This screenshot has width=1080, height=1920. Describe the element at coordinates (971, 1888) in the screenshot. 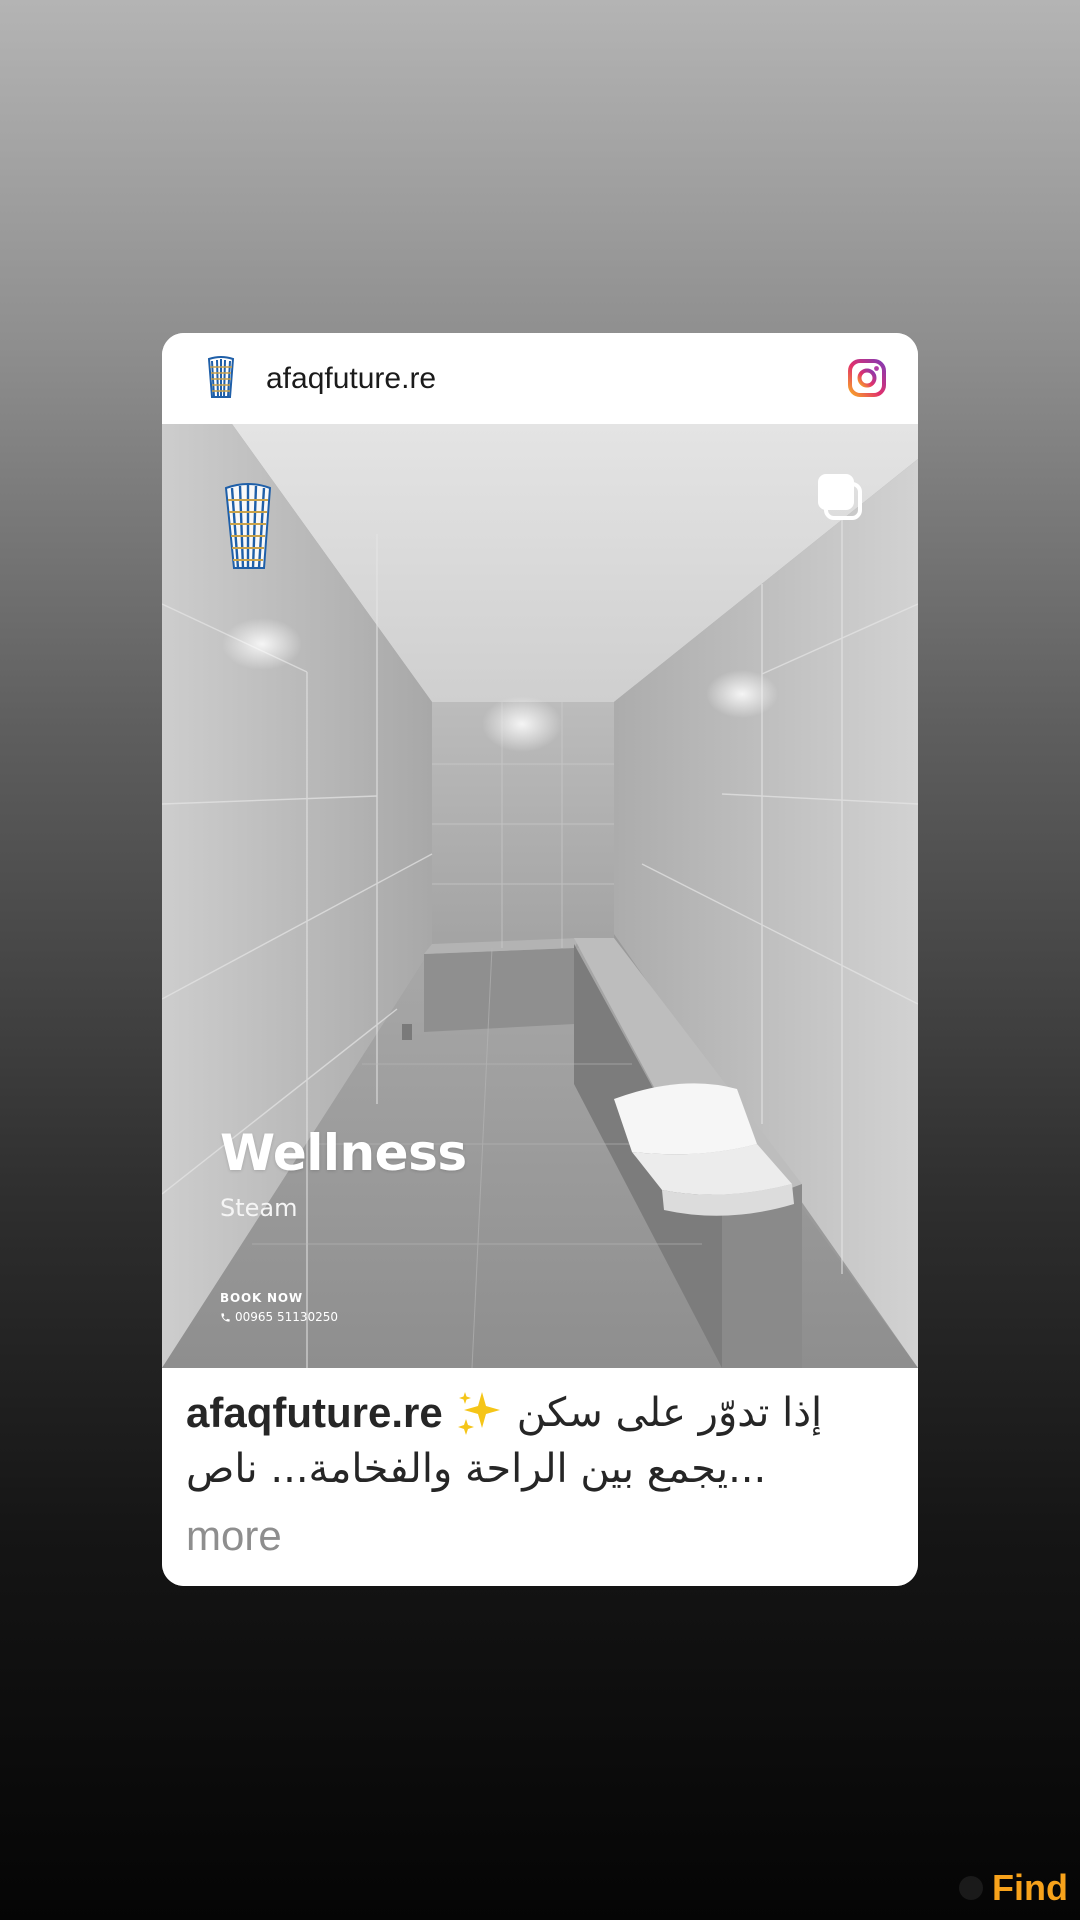

I see `search-circle-icon` at that location.